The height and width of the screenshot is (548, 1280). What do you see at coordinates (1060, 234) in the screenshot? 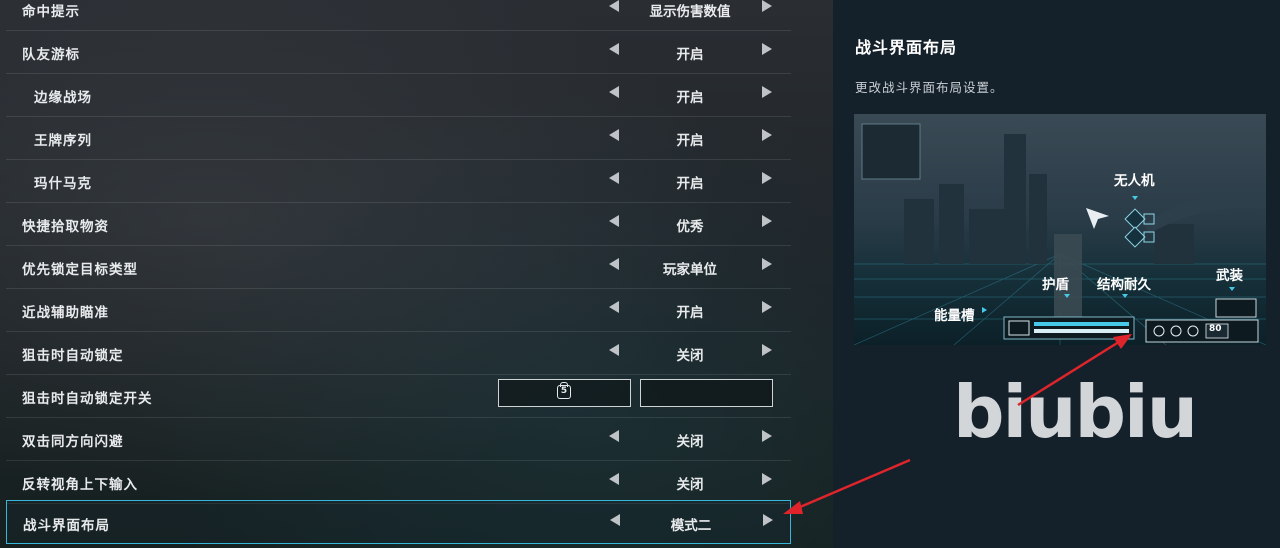
I see `preview-scene` at bounding box center [1060, 234].